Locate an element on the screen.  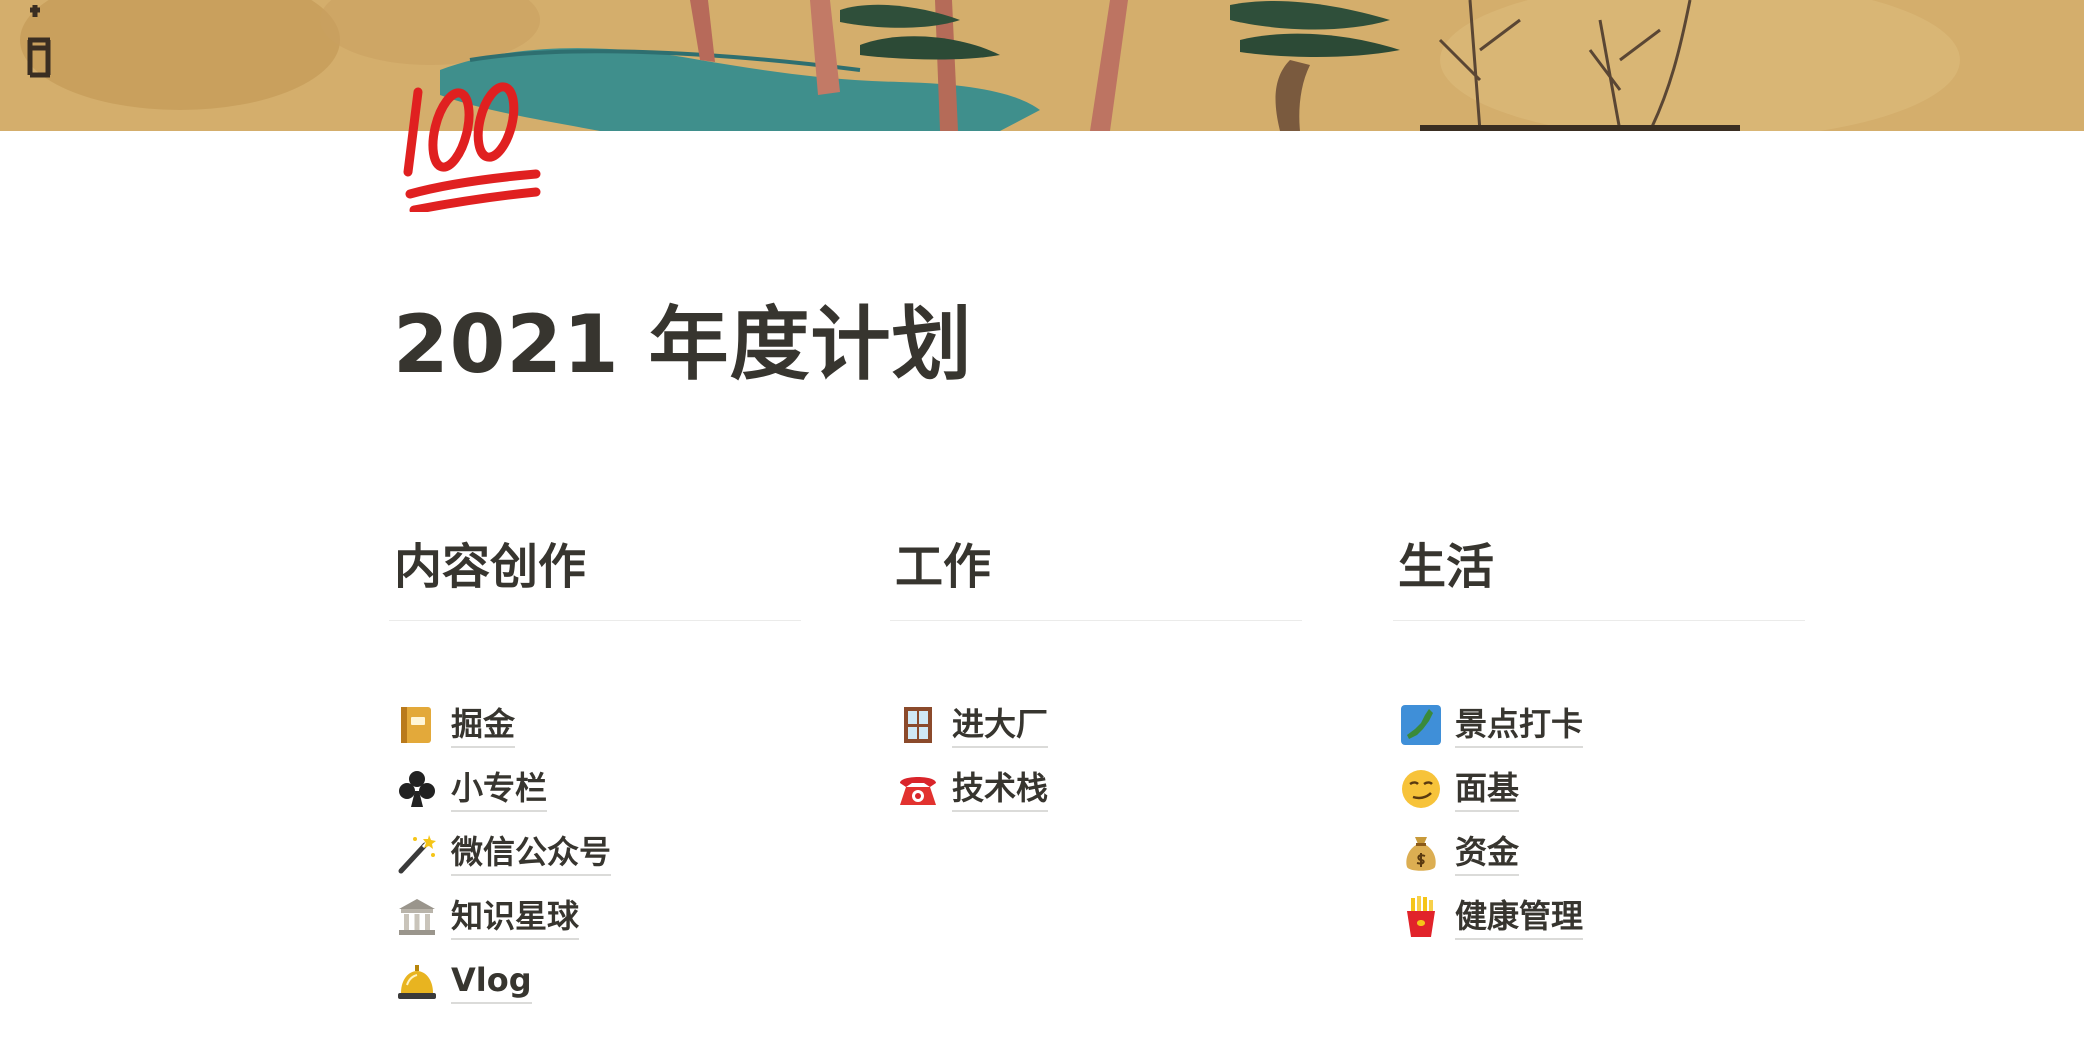
telephone-icon is located at coordinates (918, 789).